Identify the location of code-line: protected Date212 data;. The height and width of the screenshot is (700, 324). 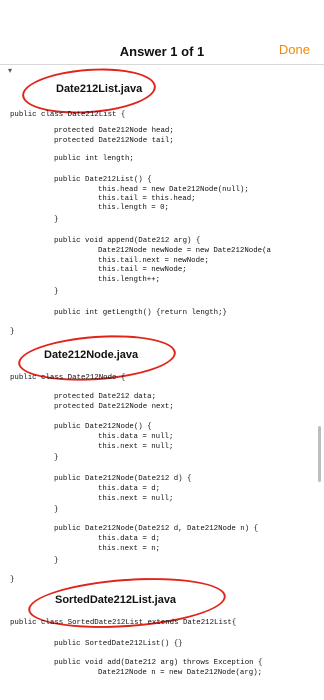
(105, 397).